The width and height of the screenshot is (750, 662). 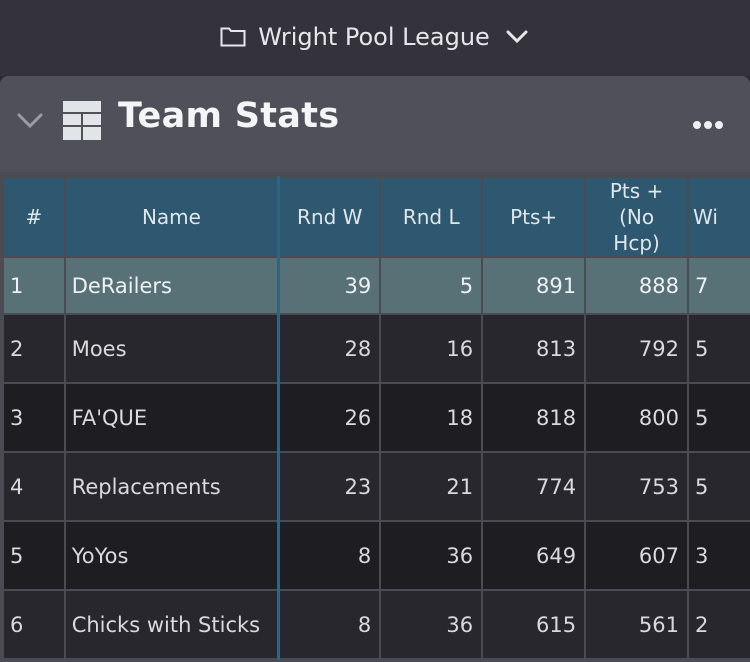 I want to click on table-row: 3 FA'QUE 26 18 818 800 5, so click(x=376, y=417).